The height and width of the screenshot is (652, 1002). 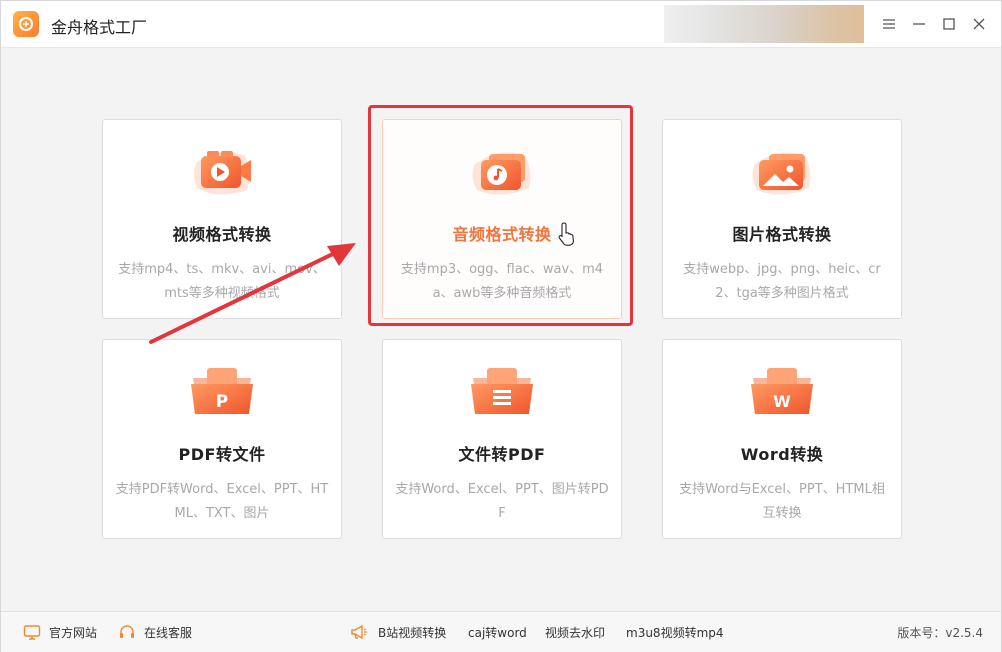 I want to click on card-description: 支持mp3、ogg、flac、wav、m4a、awb等多种音频格式, so click(x=502, y=281).